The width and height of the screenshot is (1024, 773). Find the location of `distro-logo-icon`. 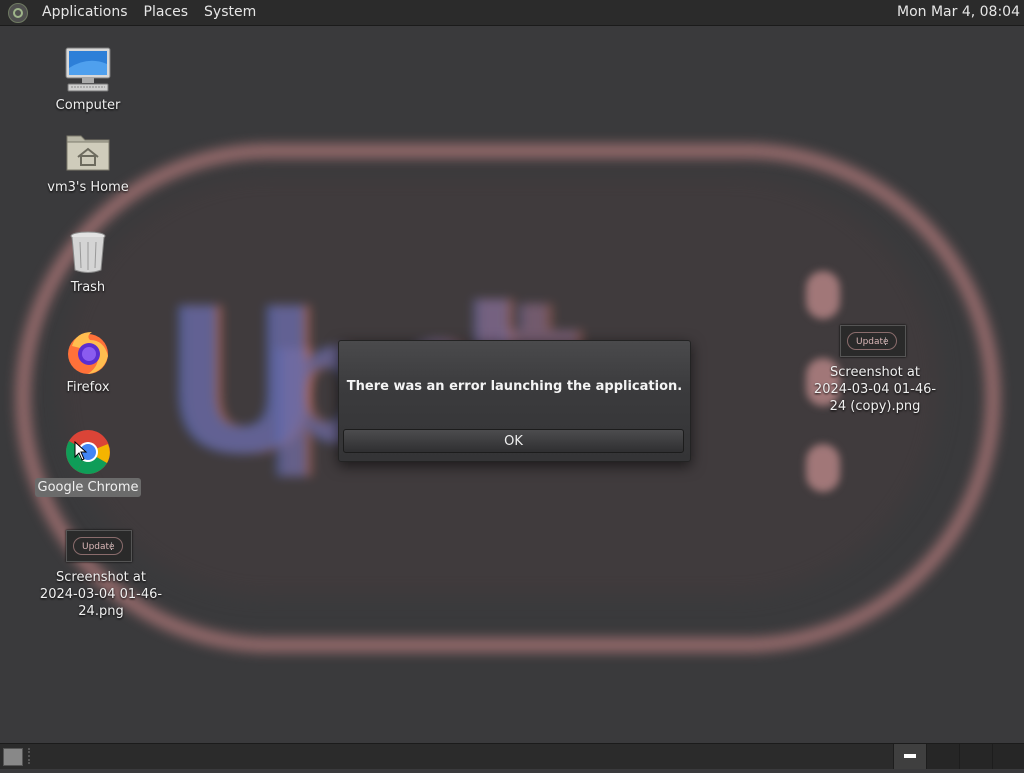

distro-logo-icon is located at coordinates (18, 12).